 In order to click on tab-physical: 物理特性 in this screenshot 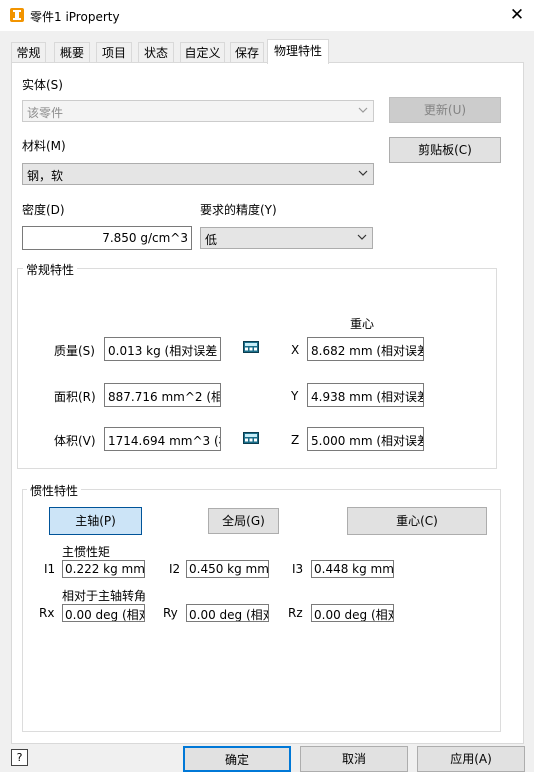, I will do `click(298, 51)`.